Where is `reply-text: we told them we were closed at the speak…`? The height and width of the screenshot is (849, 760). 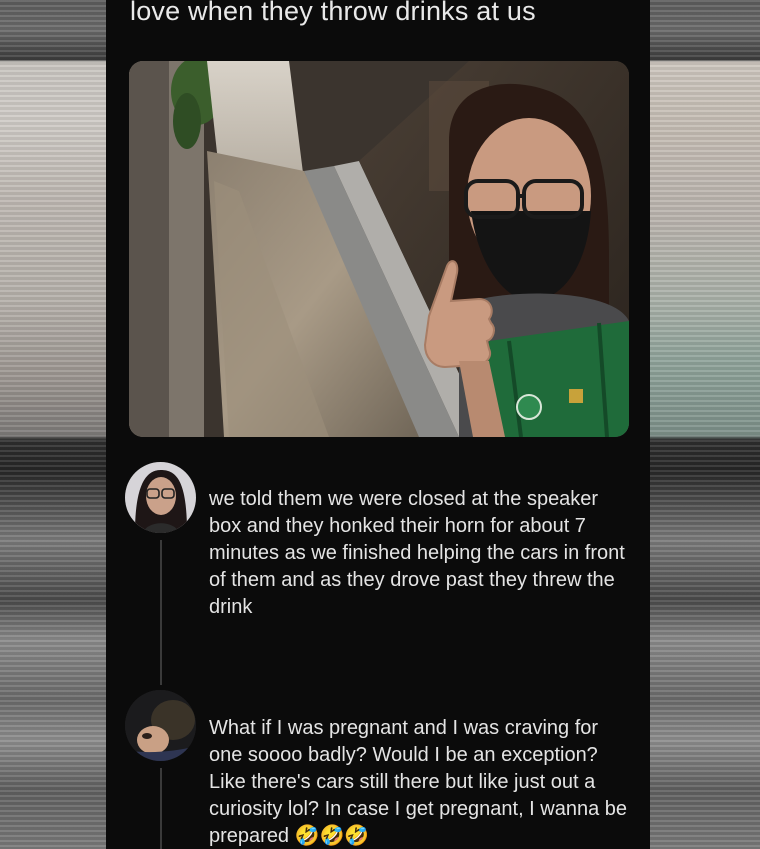 reply-text: we told them we were closed at the speak… is located at coordinates (417, 553).